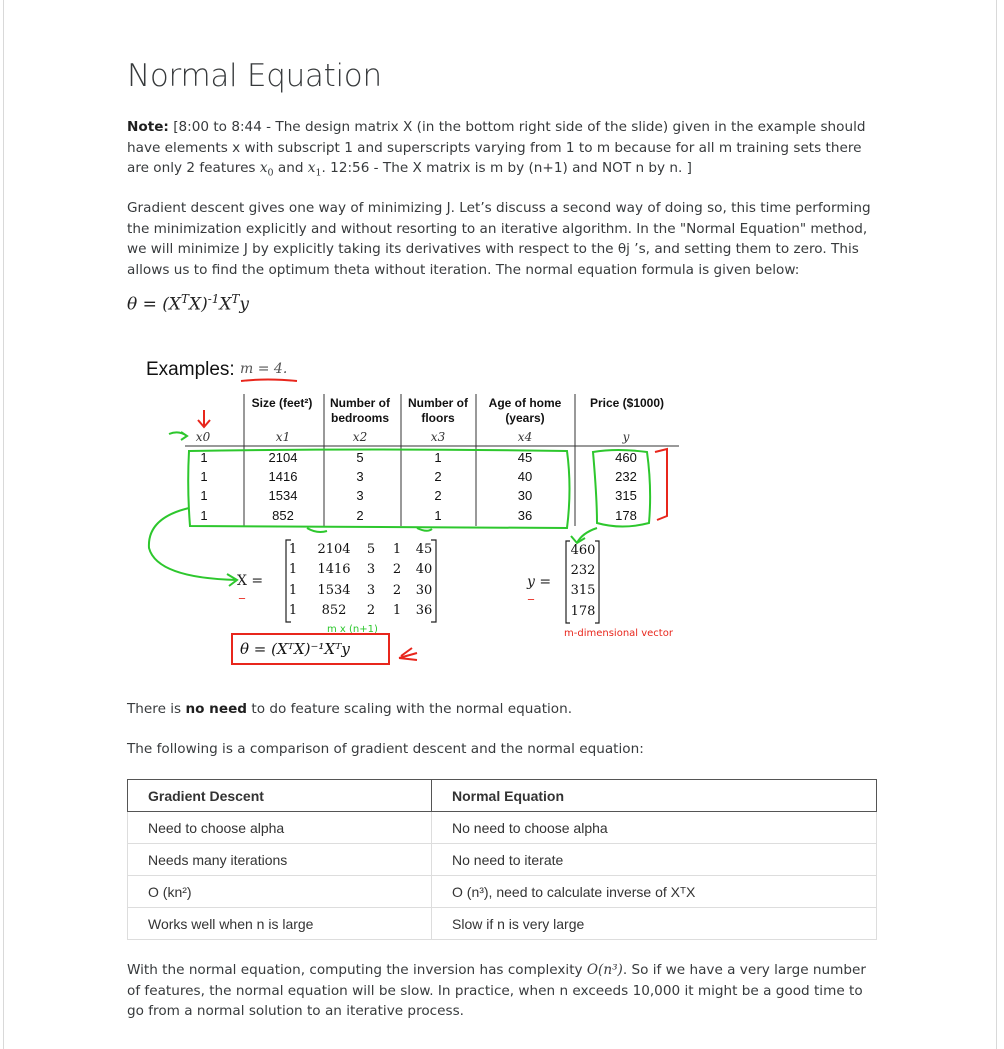 The image size is (1004, 1049). I want to click on m-label: m = 4., so click(263, 369).